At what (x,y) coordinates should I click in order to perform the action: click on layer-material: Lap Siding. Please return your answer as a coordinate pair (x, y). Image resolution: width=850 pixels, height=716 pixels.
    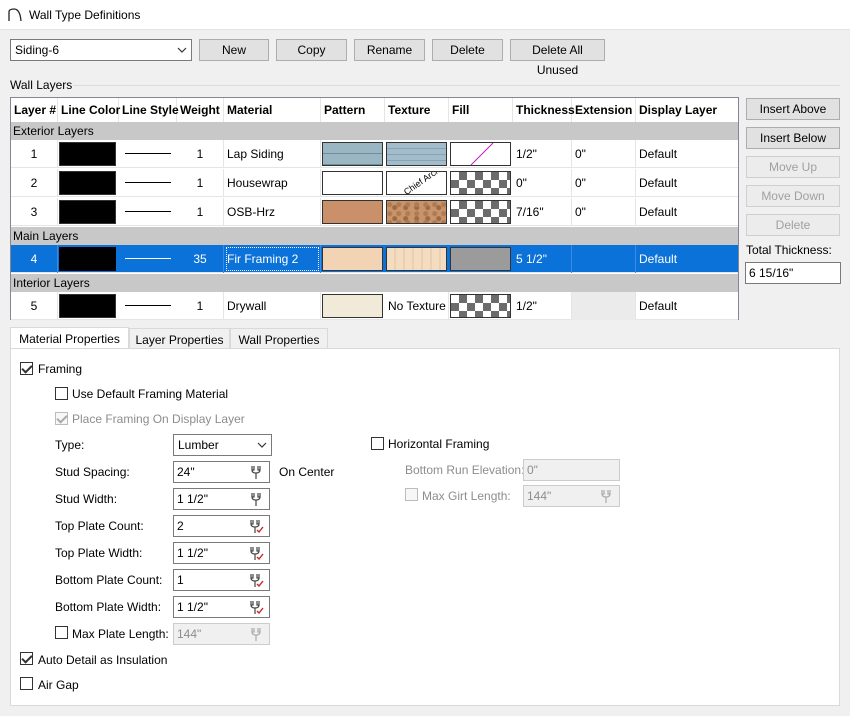
    Looking at the image, I should click on (272, 154).